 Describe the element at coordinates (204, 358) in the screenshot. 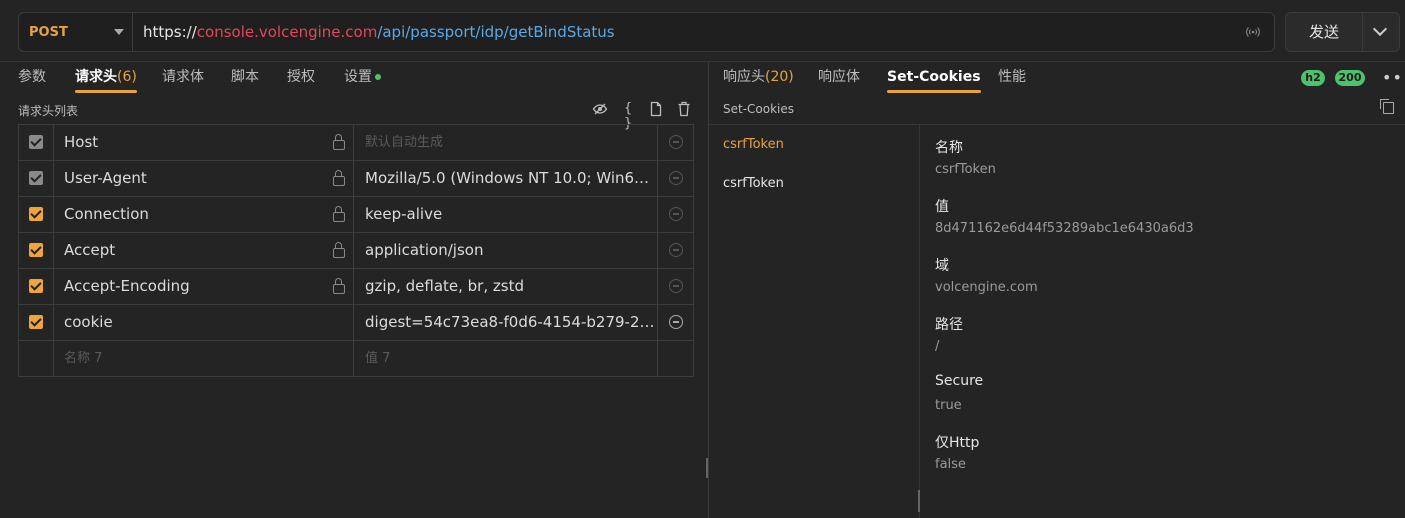

I see `new-header-name-input: 名称 7` at that location.